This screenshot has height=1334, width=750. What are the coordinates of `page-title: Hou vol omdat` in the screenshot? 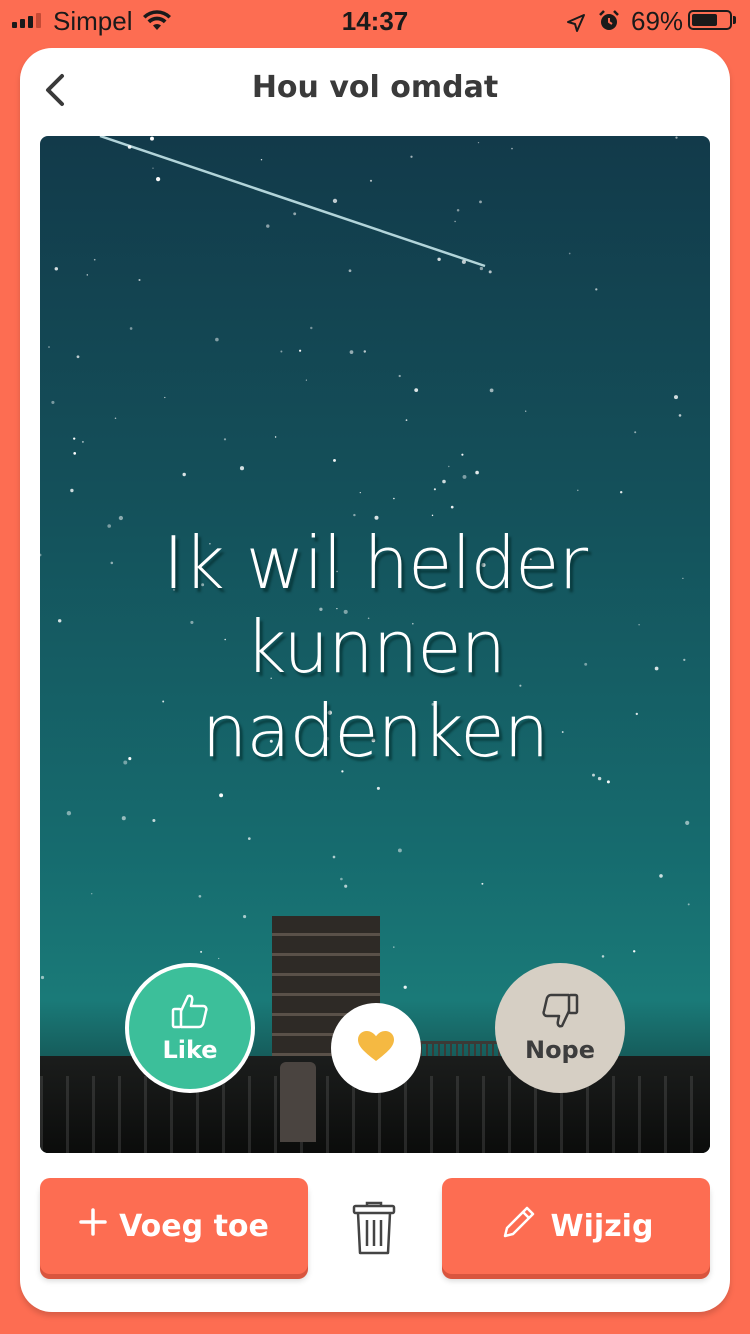 It's located at (375, 87).